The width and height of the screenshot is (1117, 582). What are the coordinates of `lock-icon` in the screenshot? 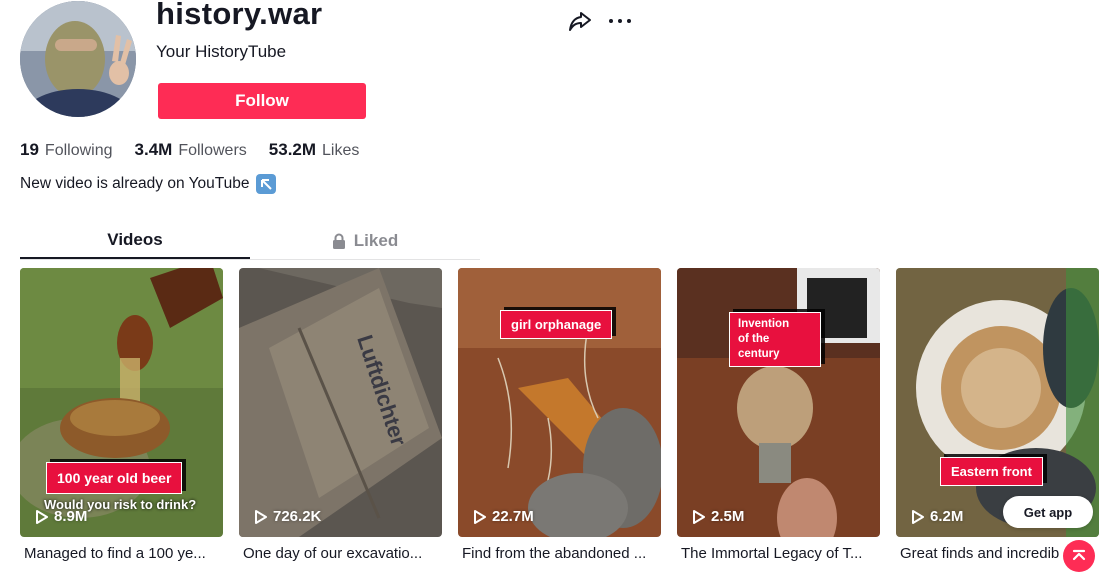 It's located at (339, 241).